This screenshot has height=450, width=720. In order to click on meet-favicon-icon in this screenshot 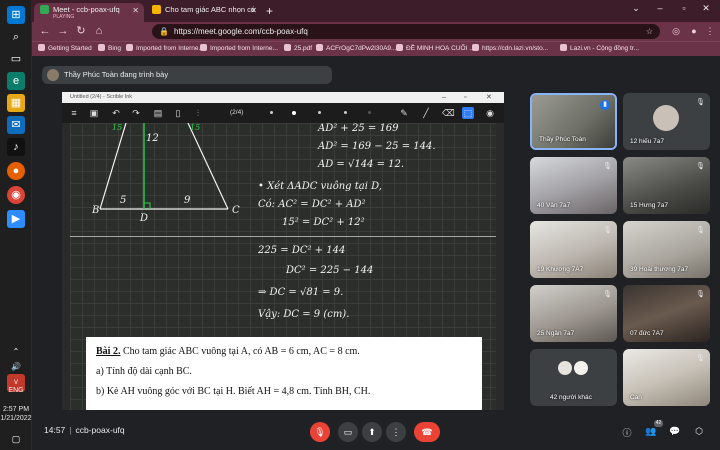, I will do `click(44, 9)`.